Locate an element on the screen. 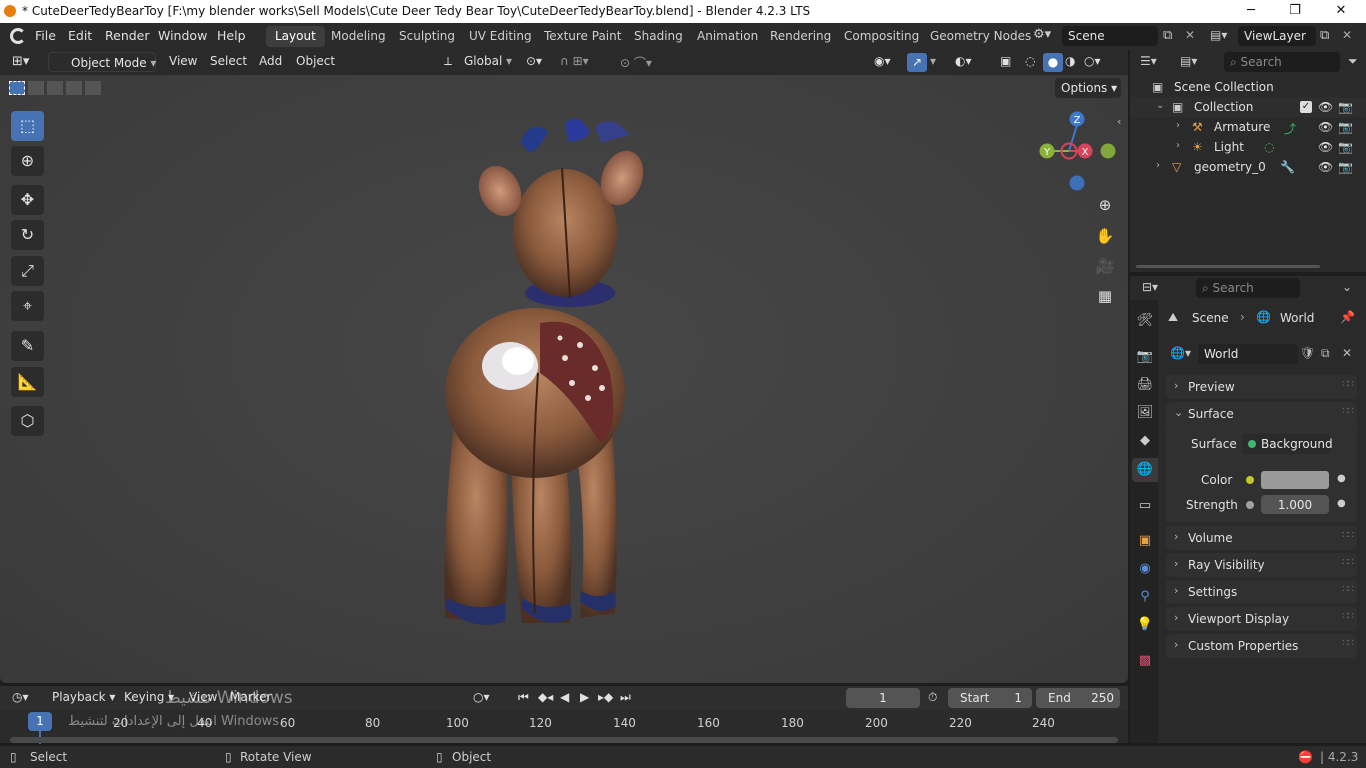 The image size is (1366, 768). outliner-search-input: ⌕ Search is located at coordinates (1282, 62).